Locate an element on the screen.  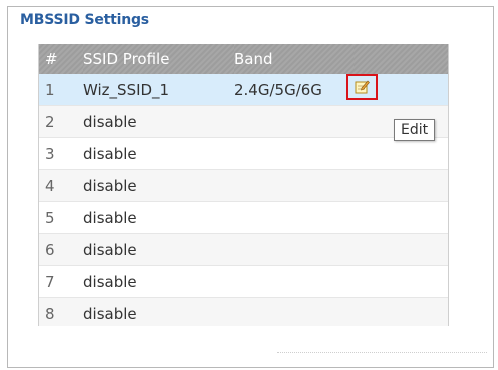
table-row: 3 disable is located at coordinates (243, 153).